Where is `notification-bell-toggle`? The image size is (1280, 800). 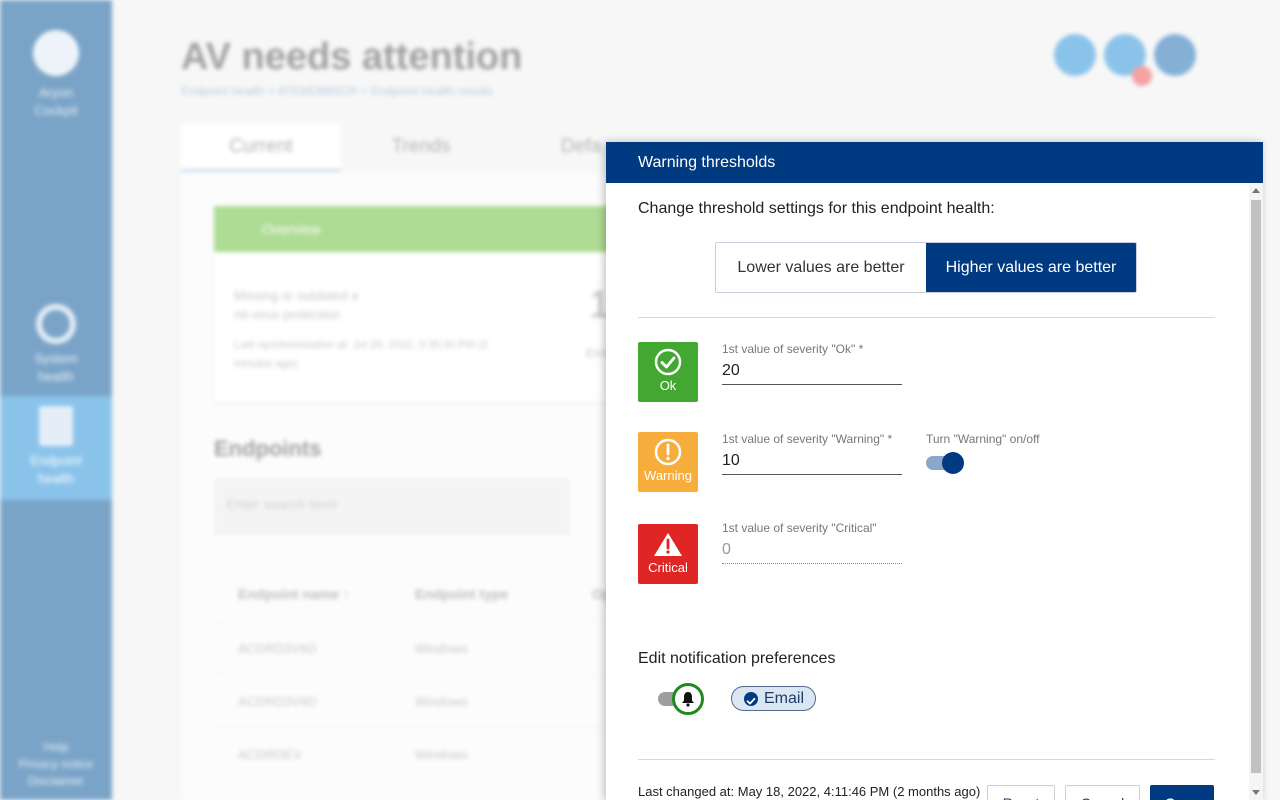
notification-bell-toggle is located at coordinates (681, 699).